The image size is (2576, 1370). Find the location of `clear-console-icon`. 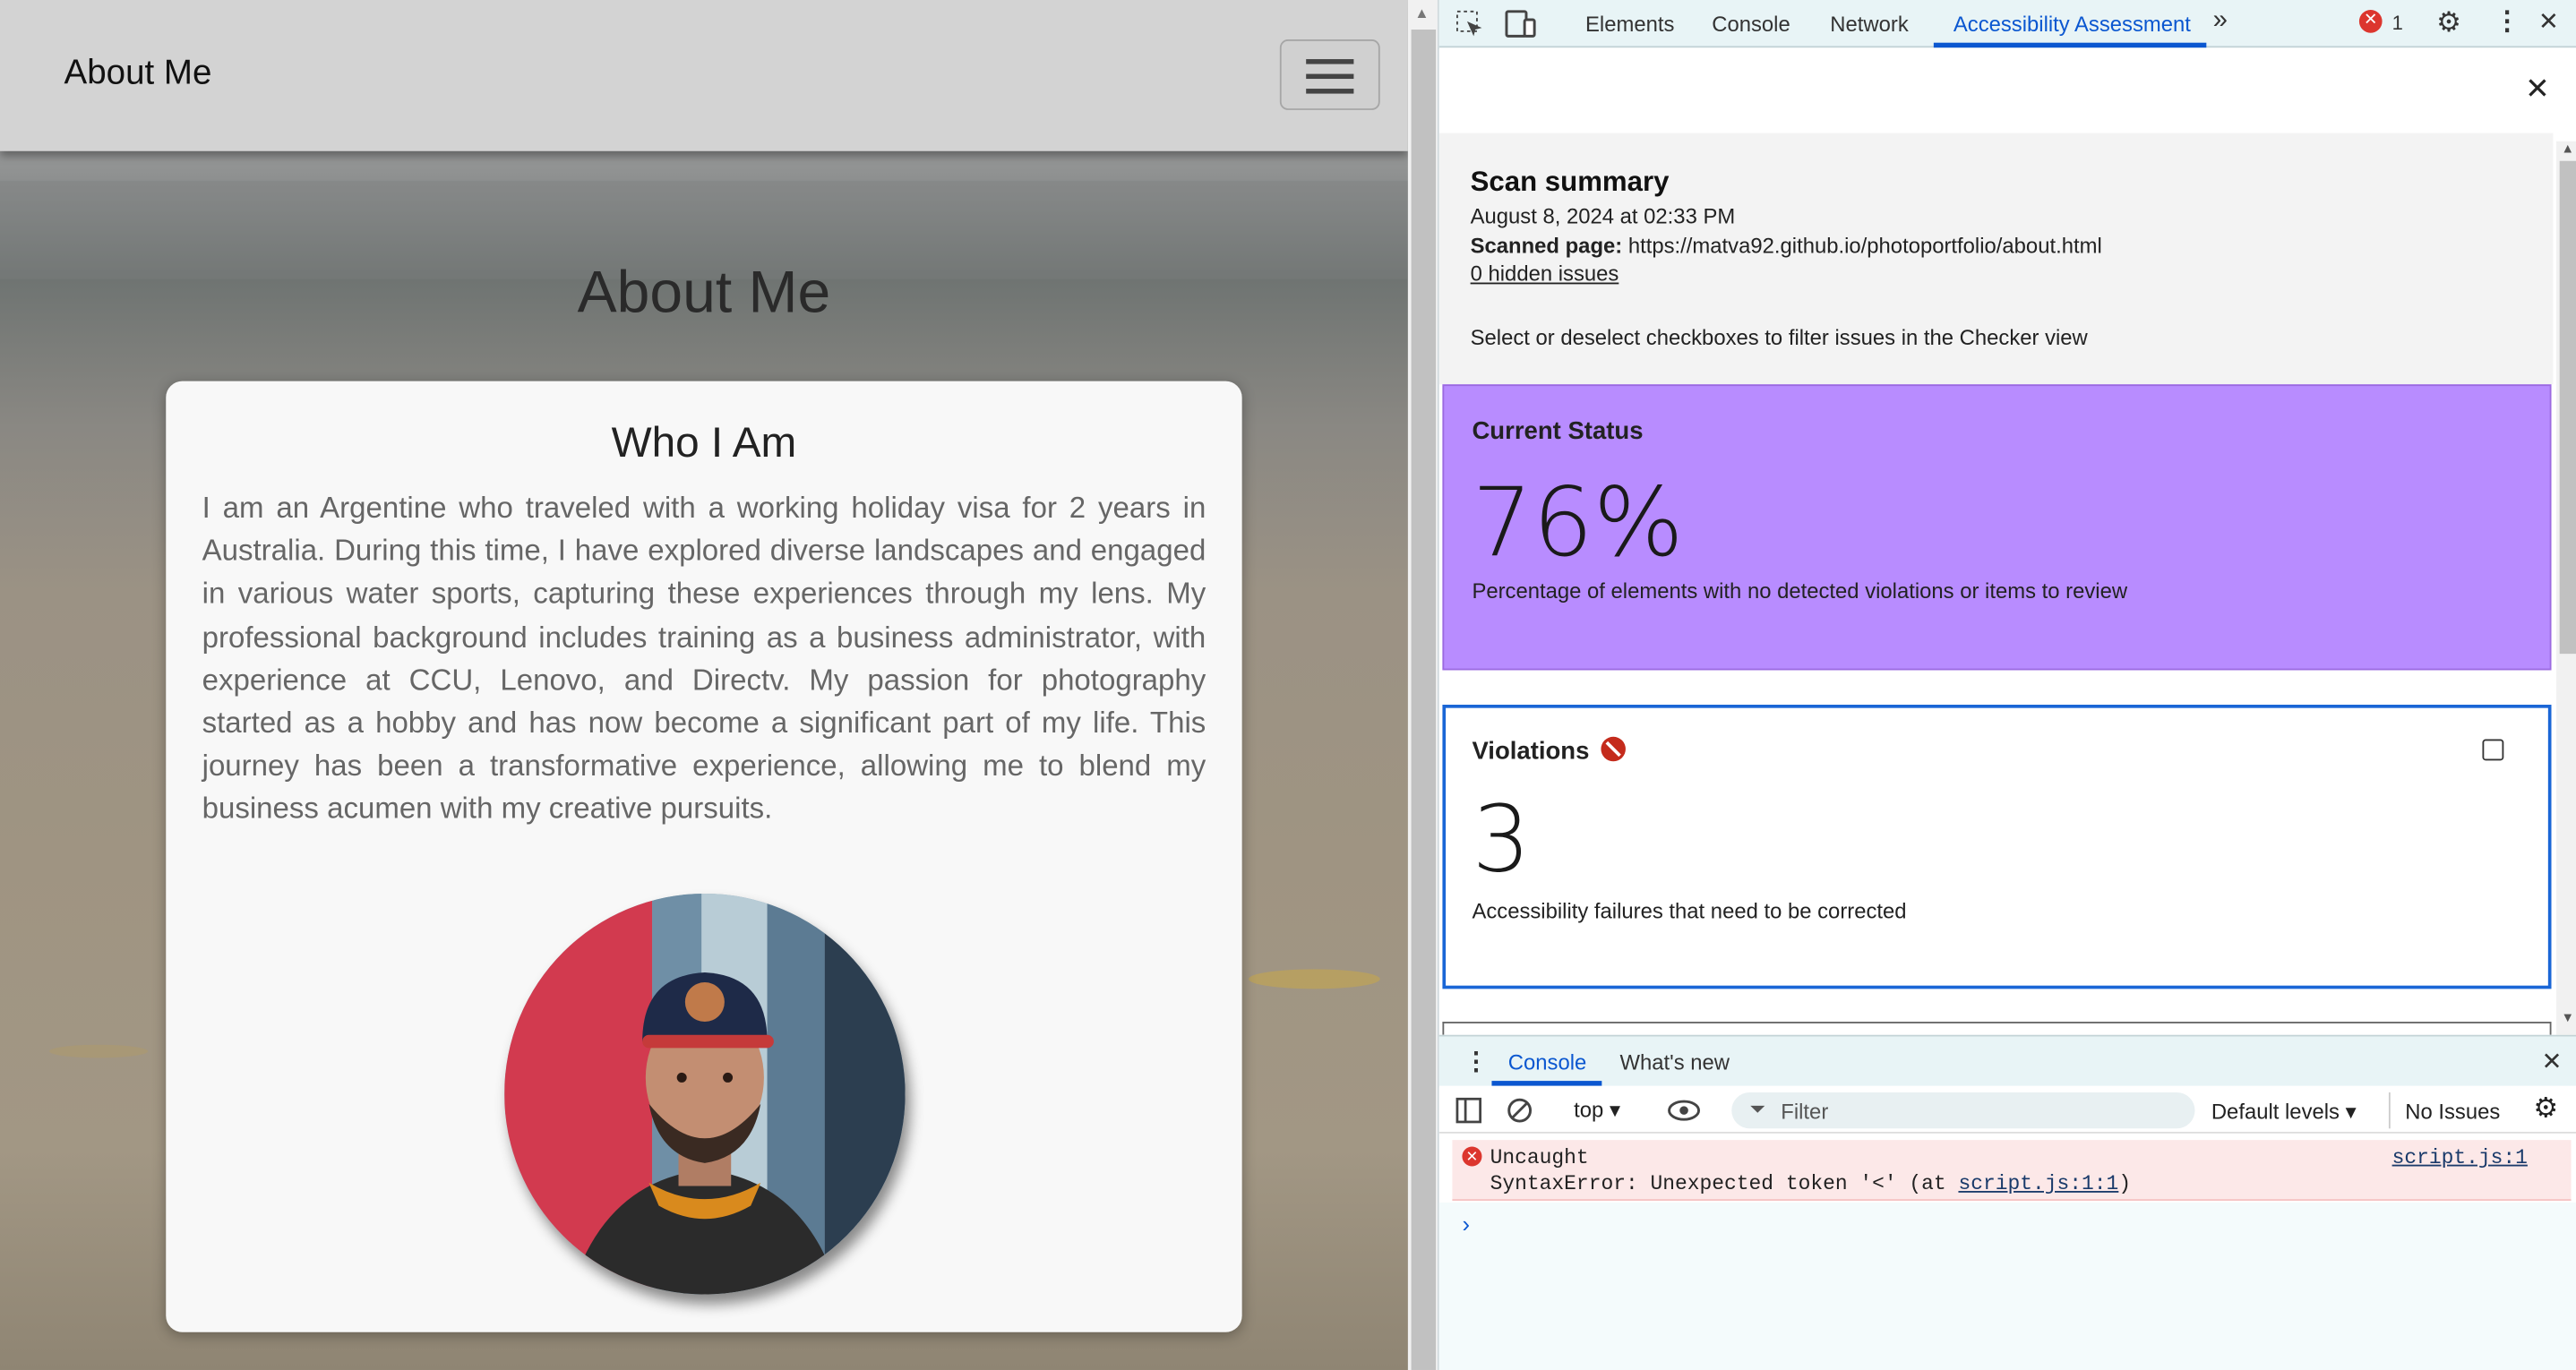

clear-console-icon is located at coordinates (1520, 1110).